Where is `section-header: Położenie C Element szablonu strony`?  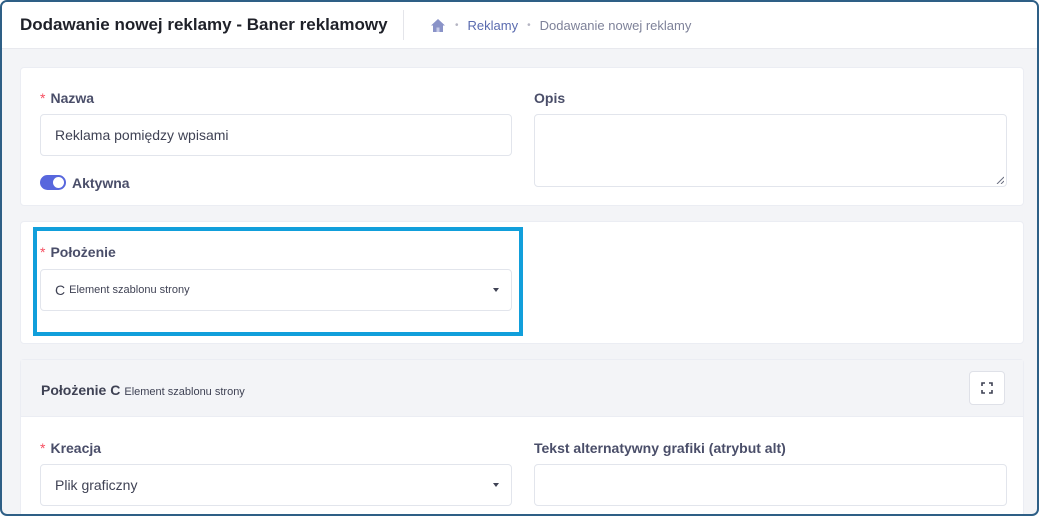
section-header: Położenie C Element szablonu strony is located at coordinates (522, 388).